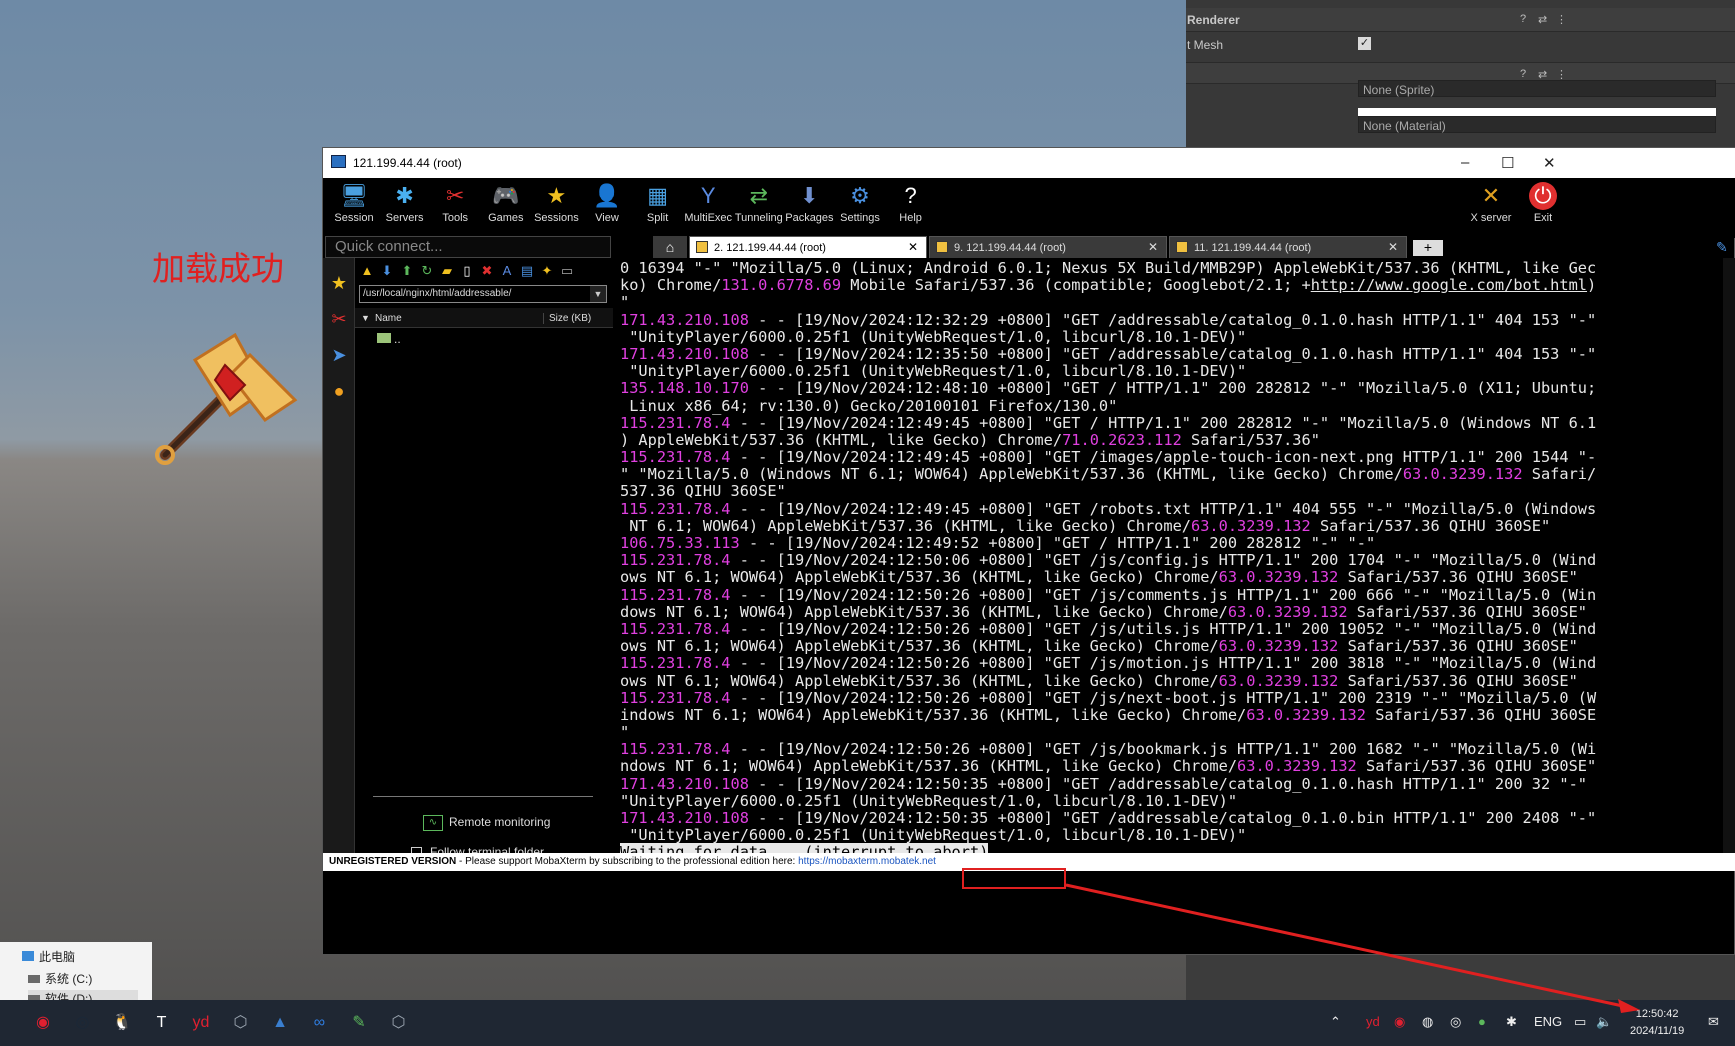 The height and width of the screenshot is (1046, 1735). Describe the element at coordinates (759, 208) in the screenshot. I see `toolbar-tunneling-button: ⇄ Tunneling` at that location.